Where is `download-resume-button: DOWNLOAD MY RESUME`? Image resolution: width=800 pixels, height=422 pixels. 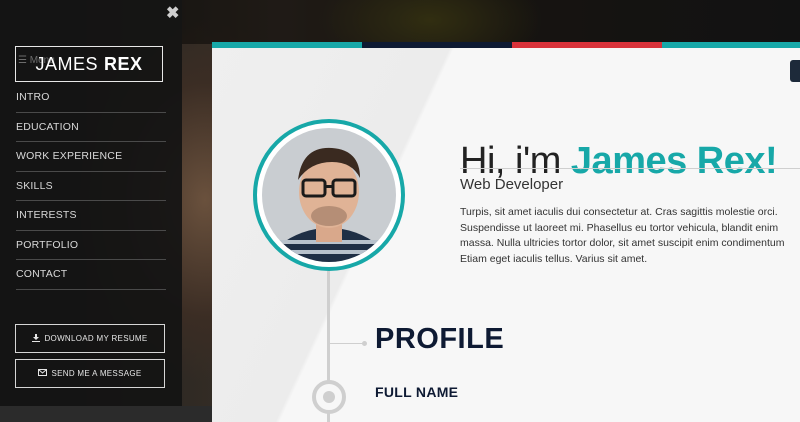 download-resume-button: DOWNLOAD MY RESUME is located at coordinates (90, 338).